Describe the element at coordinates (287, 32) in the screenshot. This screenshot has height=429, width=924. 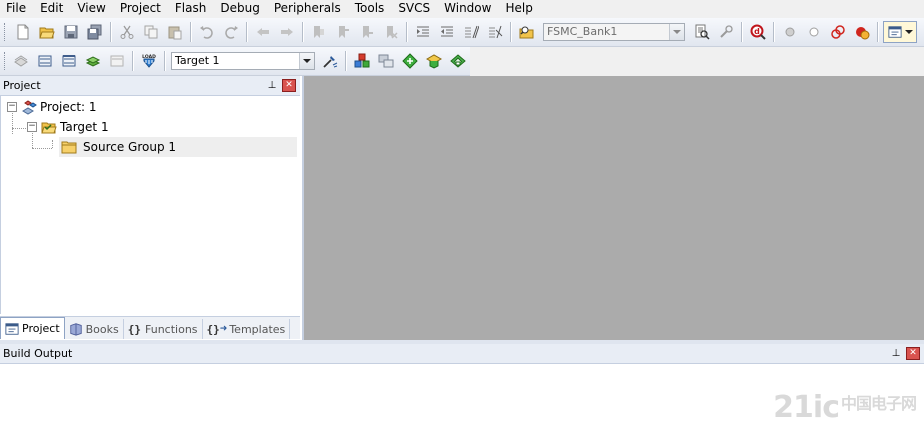
I see `nav-forward-icon` at that location.